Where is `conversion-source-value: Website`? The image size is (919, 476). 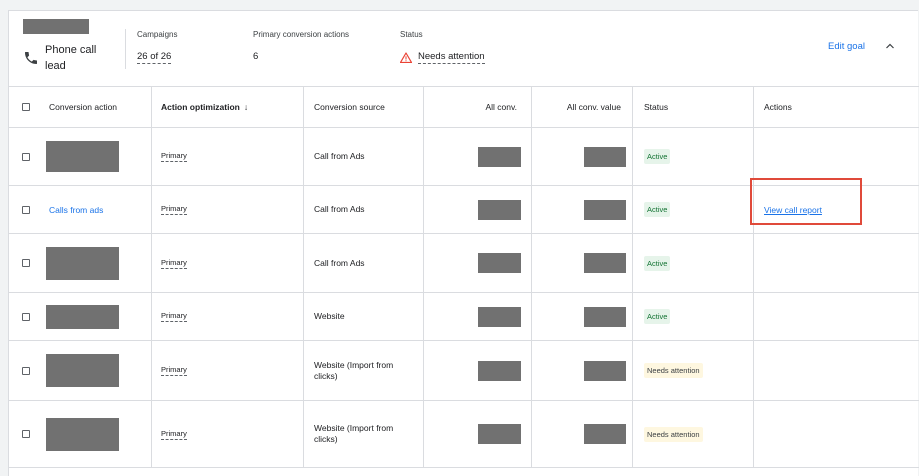
conversion-source-value: Website is located at coordinates (363, 316).